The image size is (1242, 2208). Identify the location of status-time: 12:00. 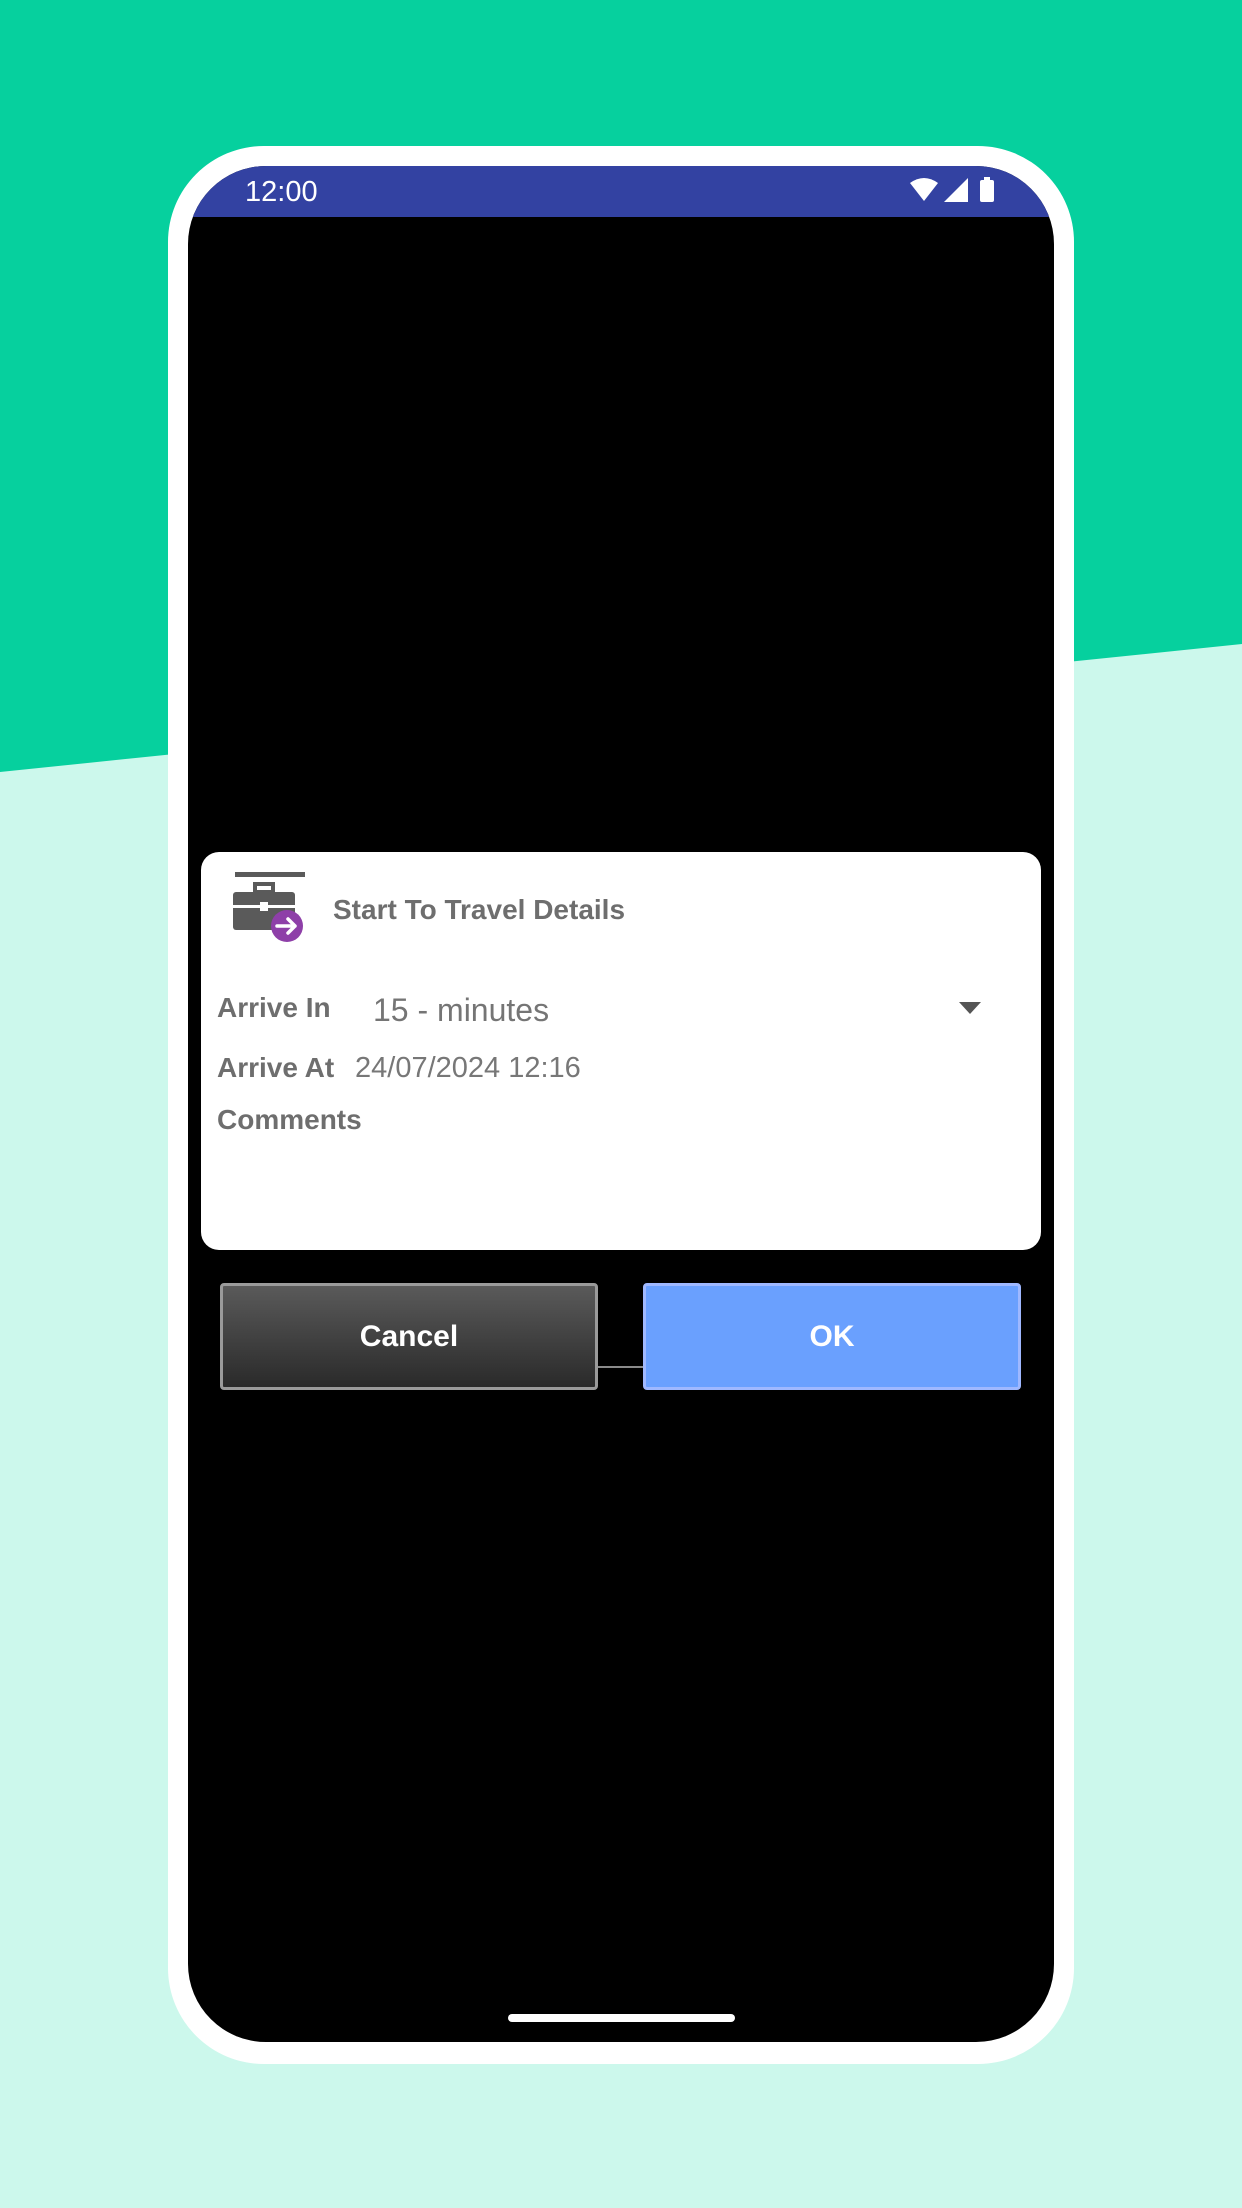
(281, 192).